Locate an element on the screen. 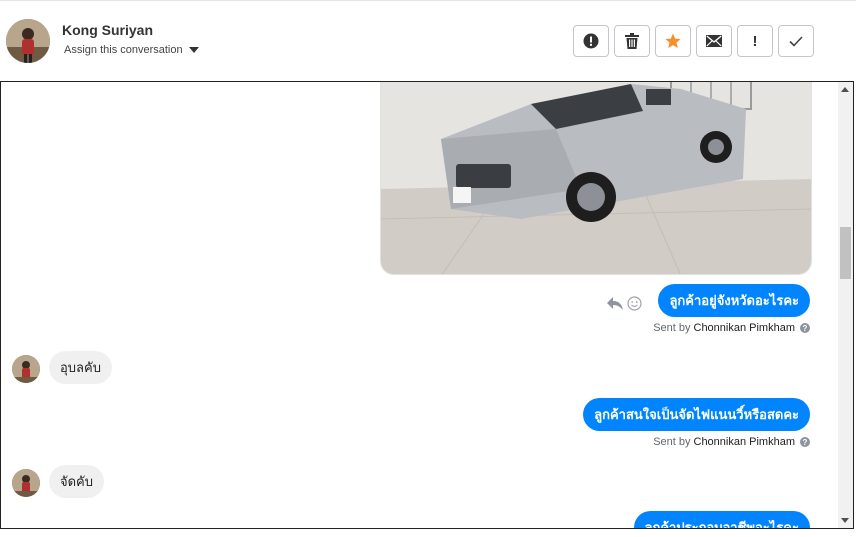 The image size is (856, 537). scrollbar is located at coordinates (845, 305).